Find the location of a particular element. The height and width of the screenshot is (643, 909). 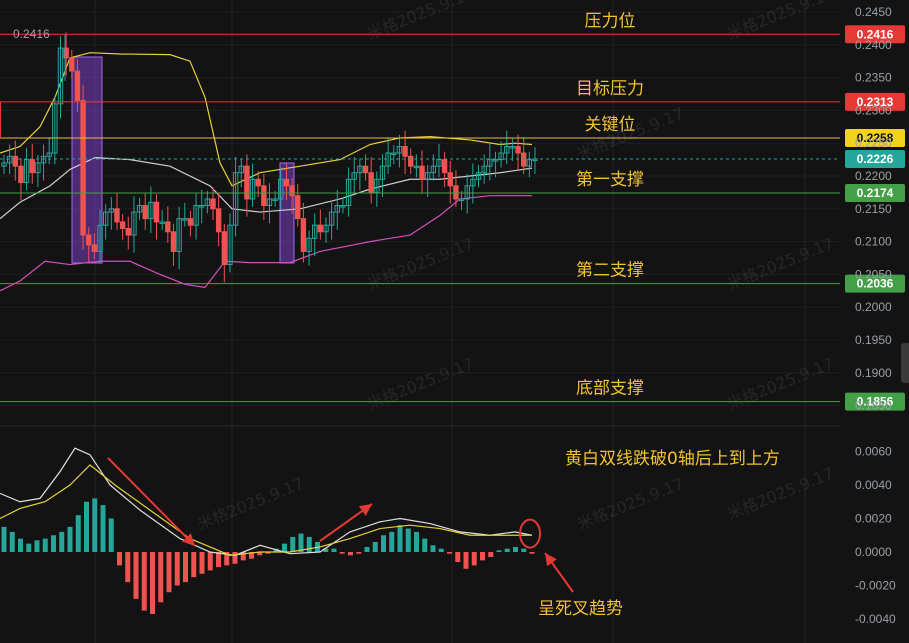

high-marker-label: 0.2416 is located at coordinates (31, 34).